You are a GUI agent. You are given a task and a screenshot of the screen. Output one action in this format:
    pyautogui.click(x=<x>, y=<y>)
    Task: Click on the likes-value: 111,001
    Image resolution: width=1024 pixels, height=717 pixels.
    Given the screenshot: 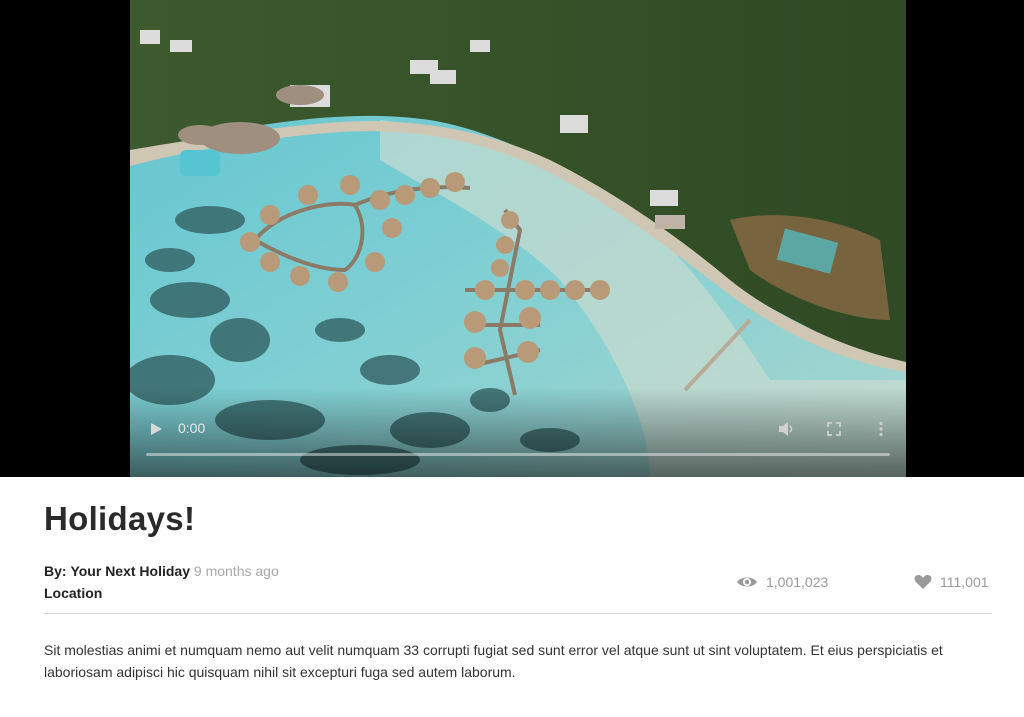 What is the action you would take?
    pyautogui.click(x=964, y=582)
    